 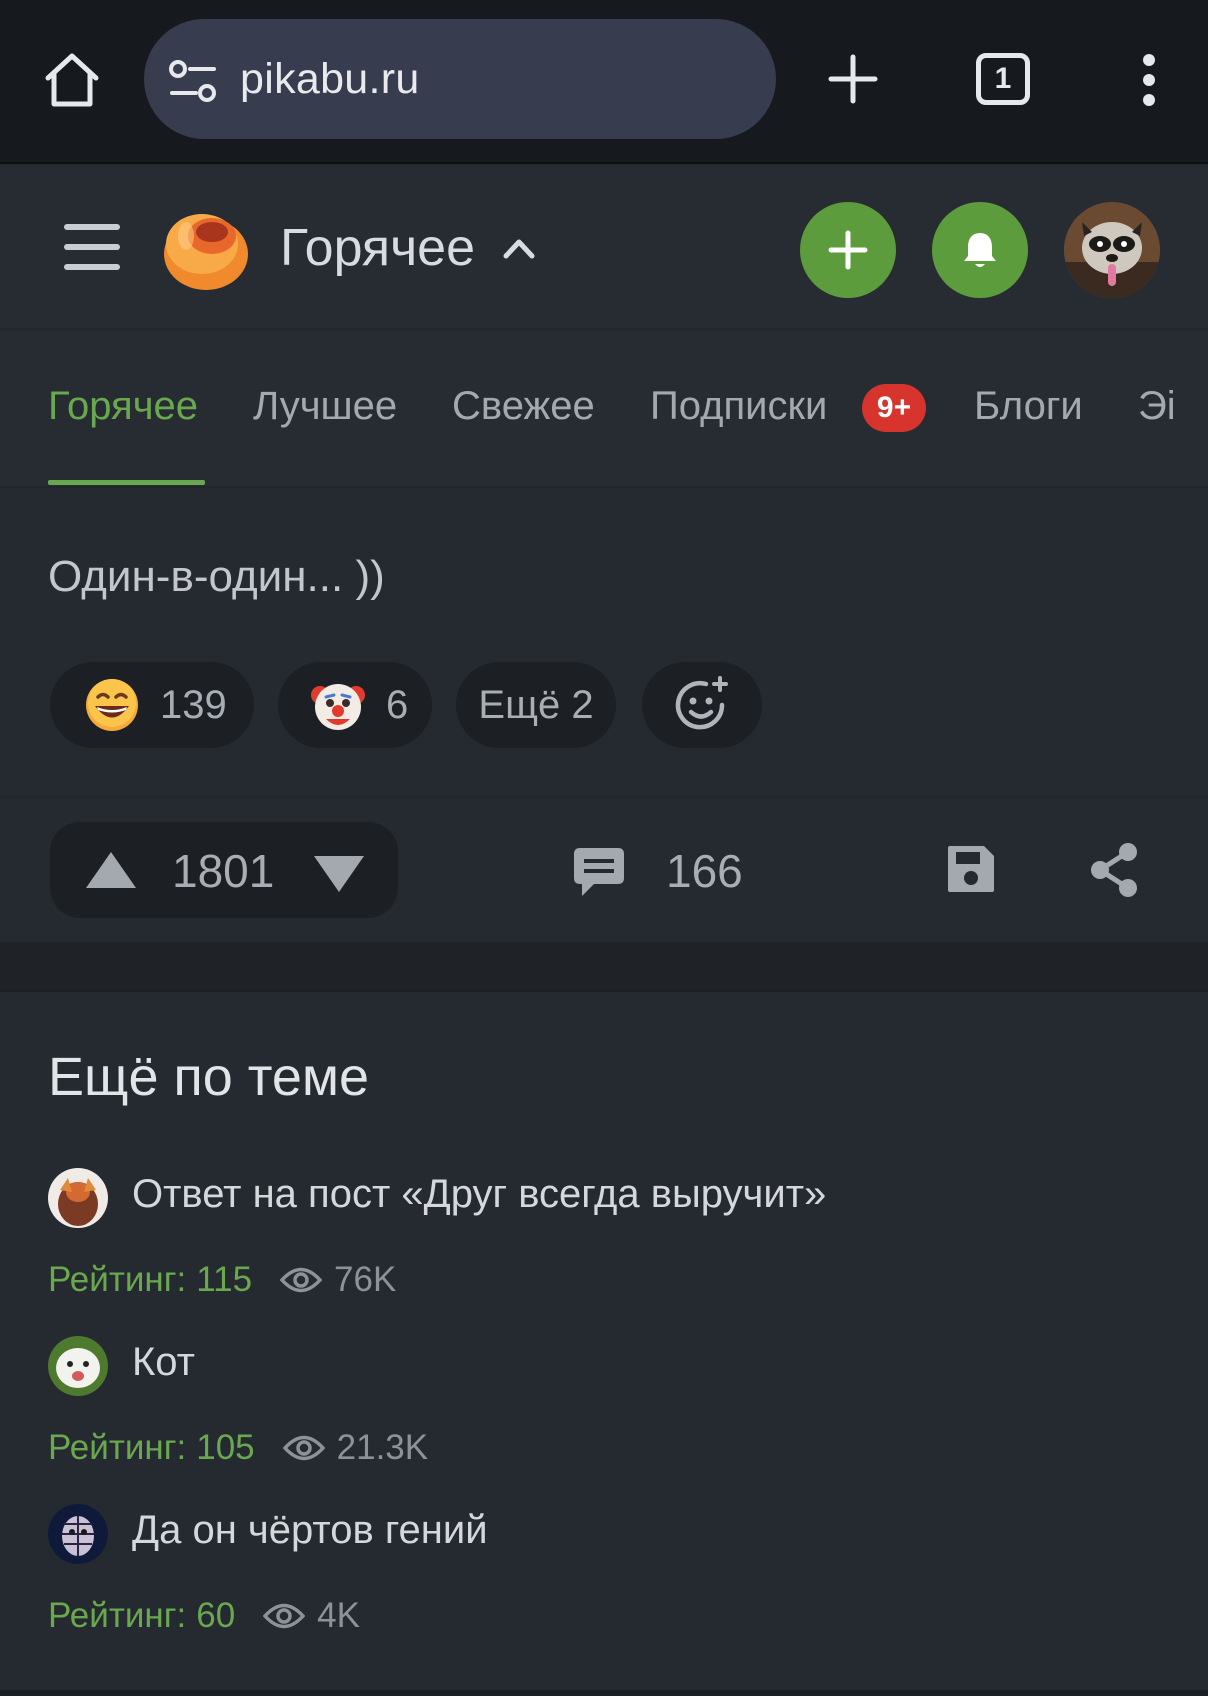 I want to click on clown-face-icon, so click(x=338, y=707).